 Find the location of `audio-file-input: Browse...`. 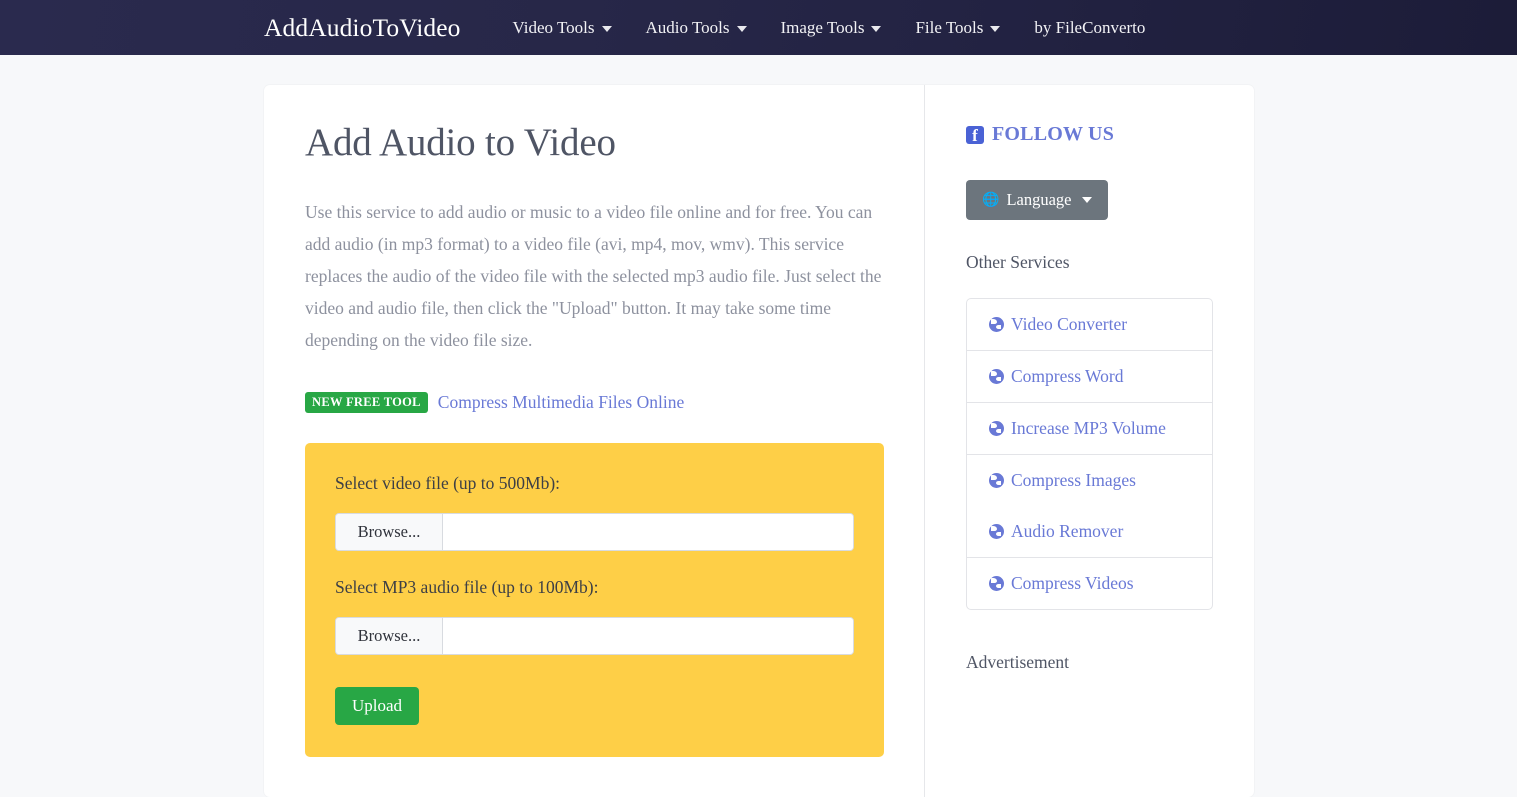

audio-file-input: Browse... is located at coordinates (594, 635).